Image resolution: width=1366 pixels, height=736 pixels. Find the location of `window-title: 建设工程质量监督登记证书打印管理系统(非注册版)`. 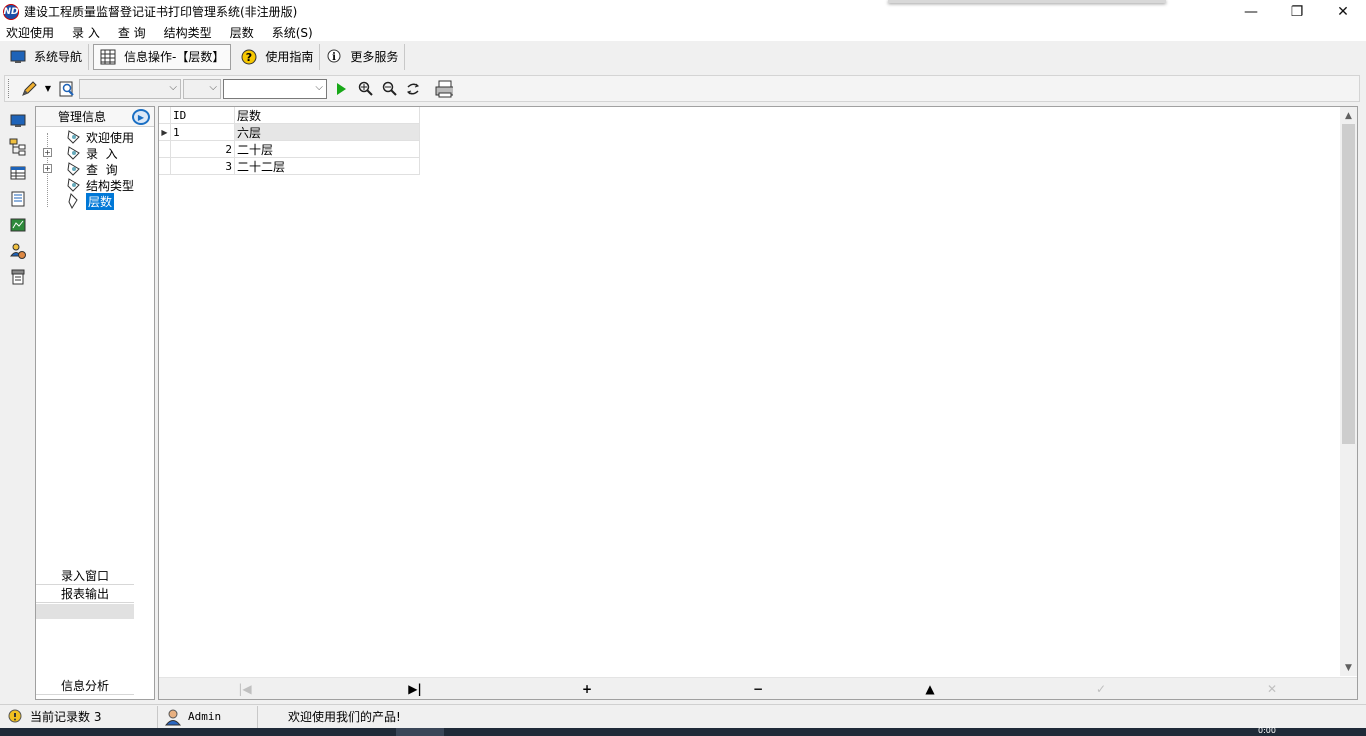

window-title: 建设工程质量监督登记证书打印管理系统(非注册版) is located at coordinates (161, 12).